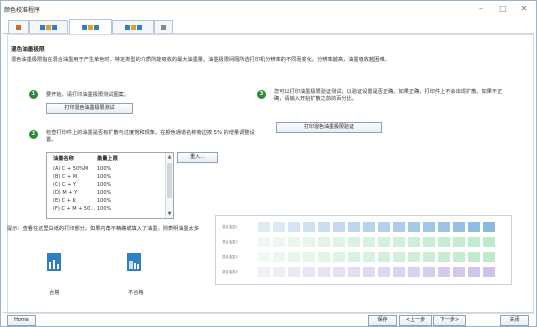 The image size is (537, 327). I want to click on maximize-button: □, so click(503, 9).